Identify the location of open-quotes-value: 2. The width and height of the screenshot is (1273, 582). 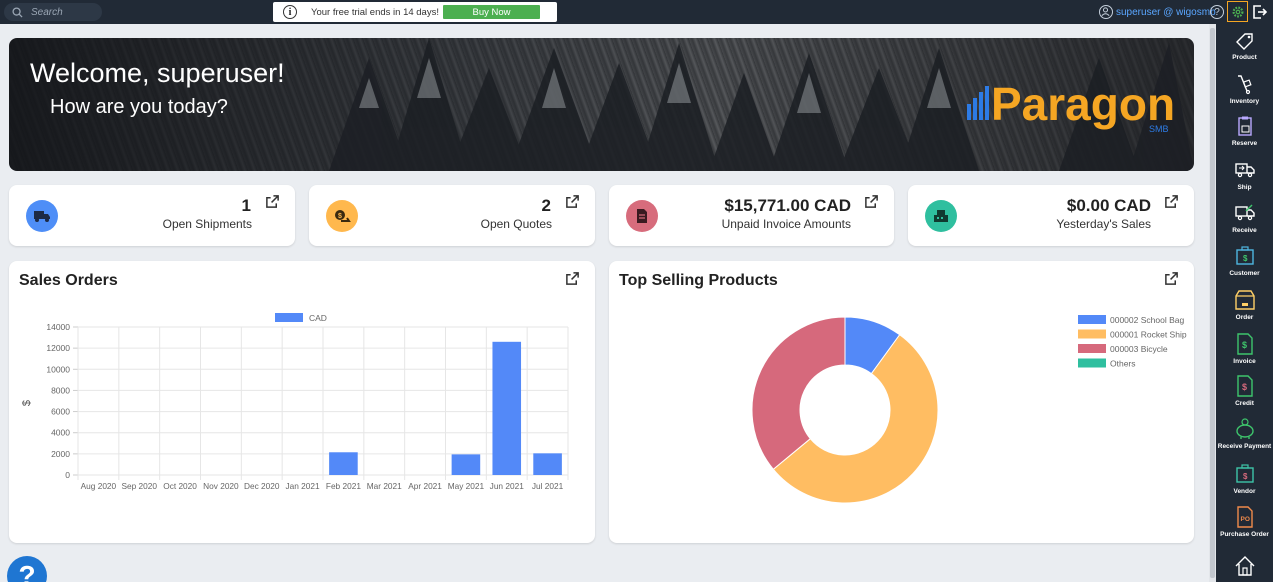
(546, 205).